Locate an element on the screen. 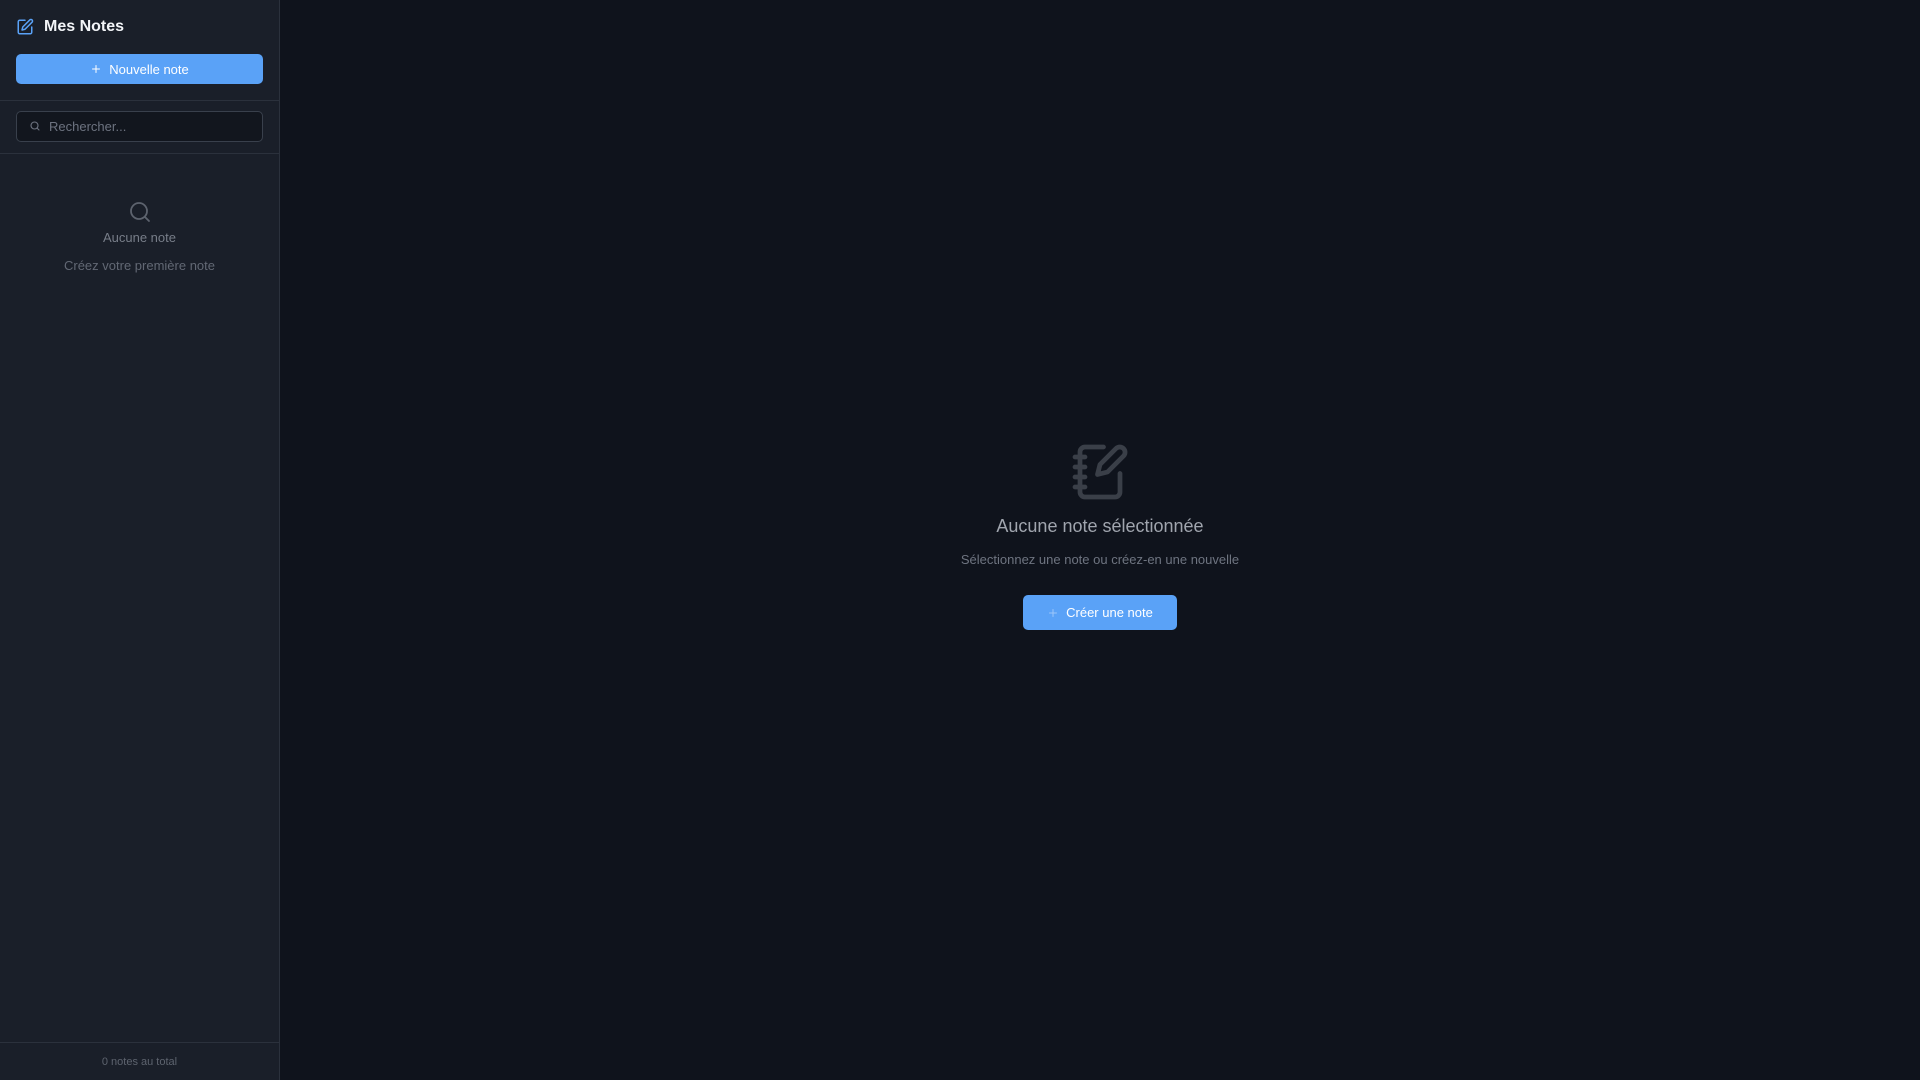 Image resolution: width=1920 pixels, height=1080 pixels. empty-list-title: Aucune note is located at coordinates (139, 237).